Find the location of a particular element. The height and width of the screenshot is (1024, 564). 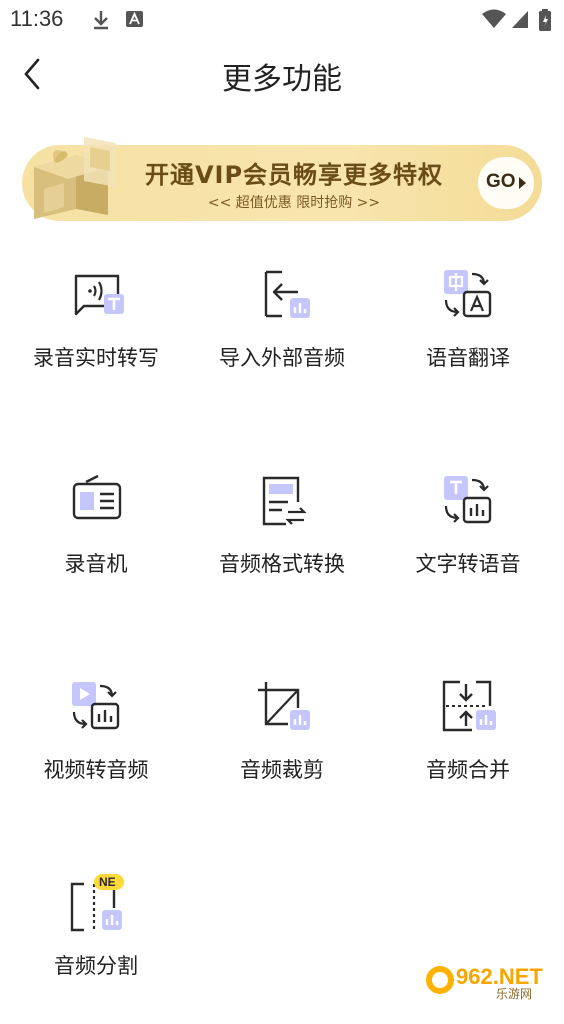

recorder-icon is located at coordinates (97, 497).